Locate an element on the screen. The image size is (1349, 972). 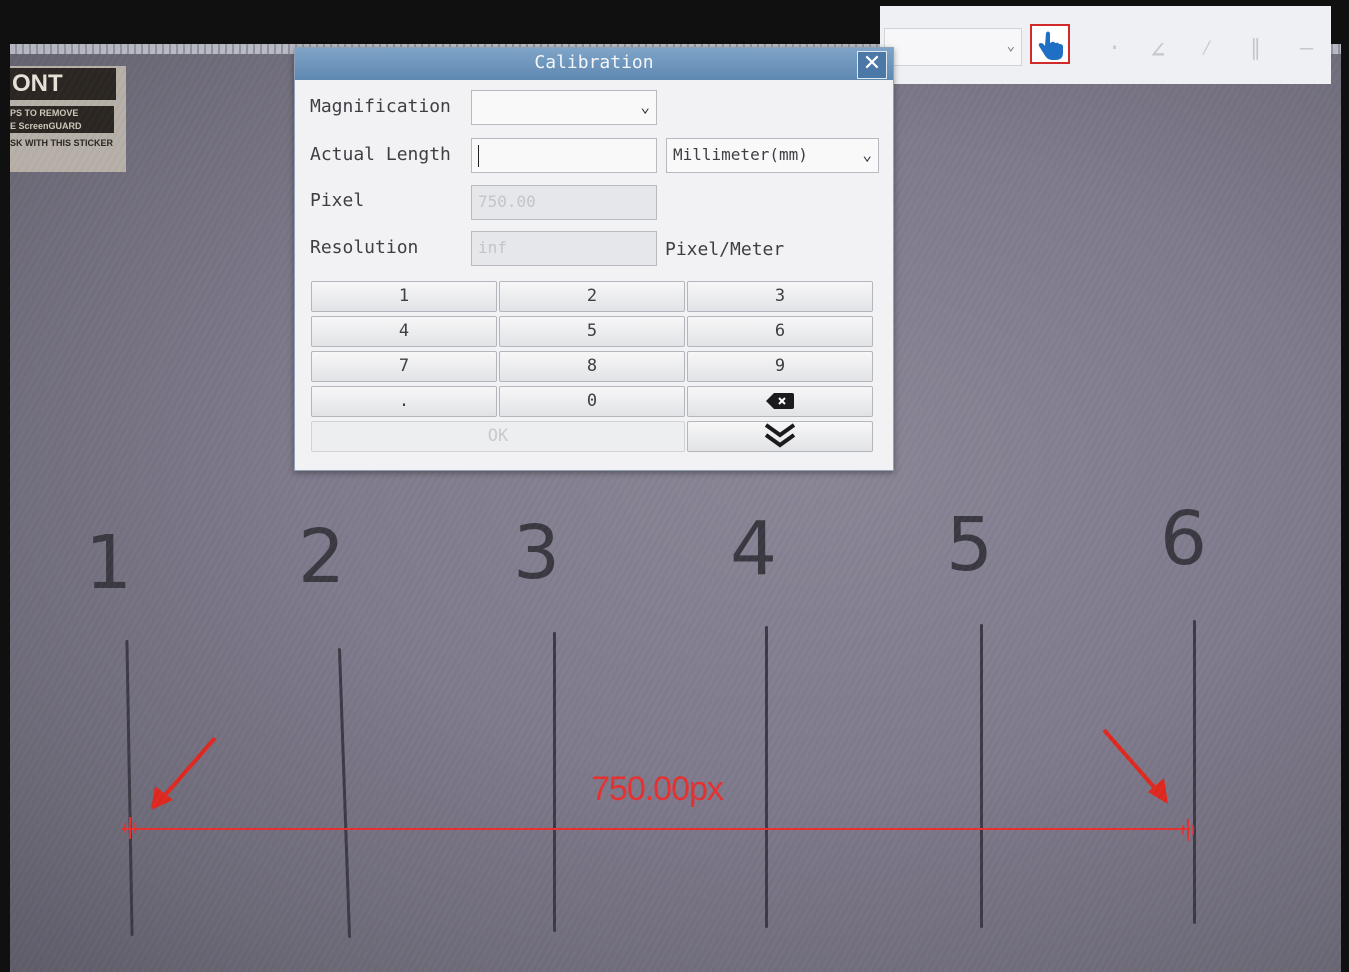
key-4: 4 is located at coordinates (404, 331).